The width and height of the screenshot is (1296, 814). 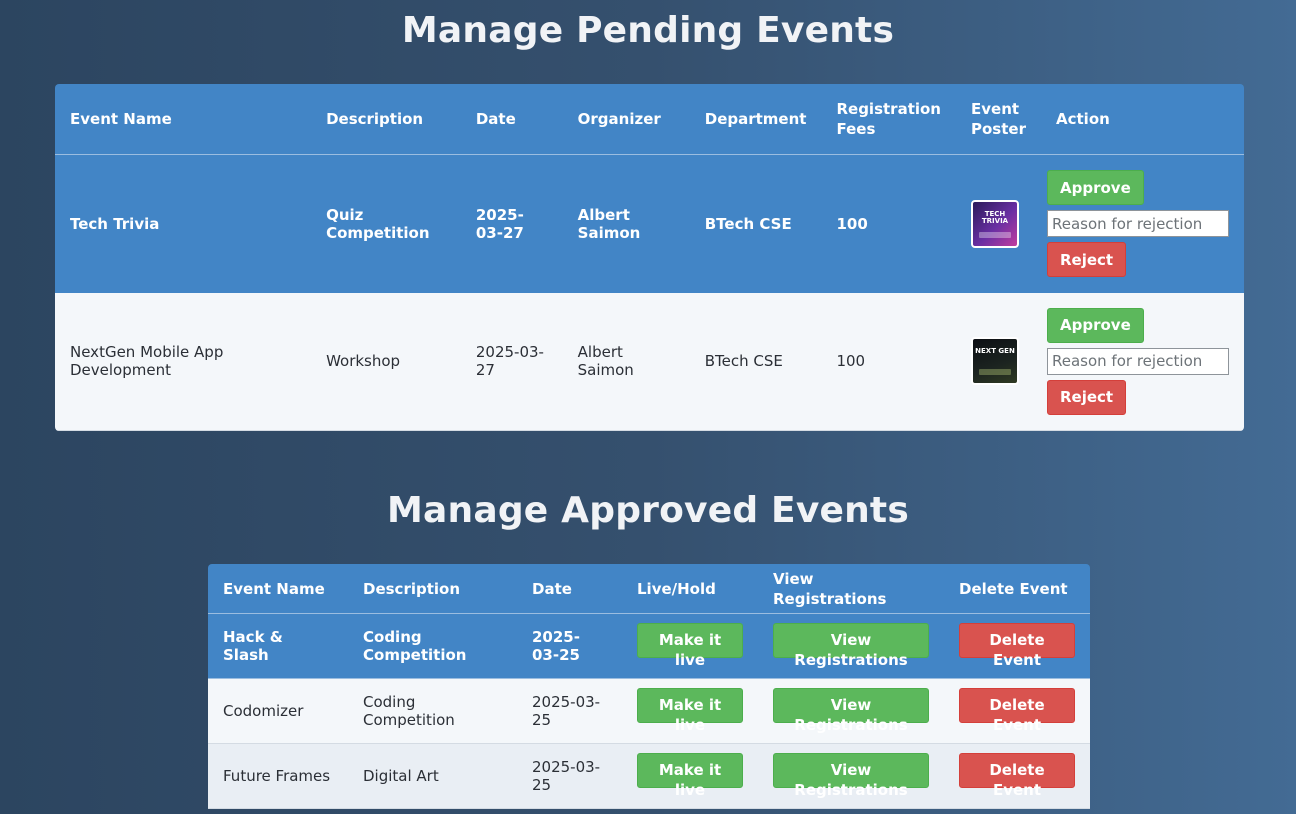 What do you see at coordinates (278, 776) in the screenshot?
I see `event-name-cell: Future Frames` at bounding box center [278, 776].